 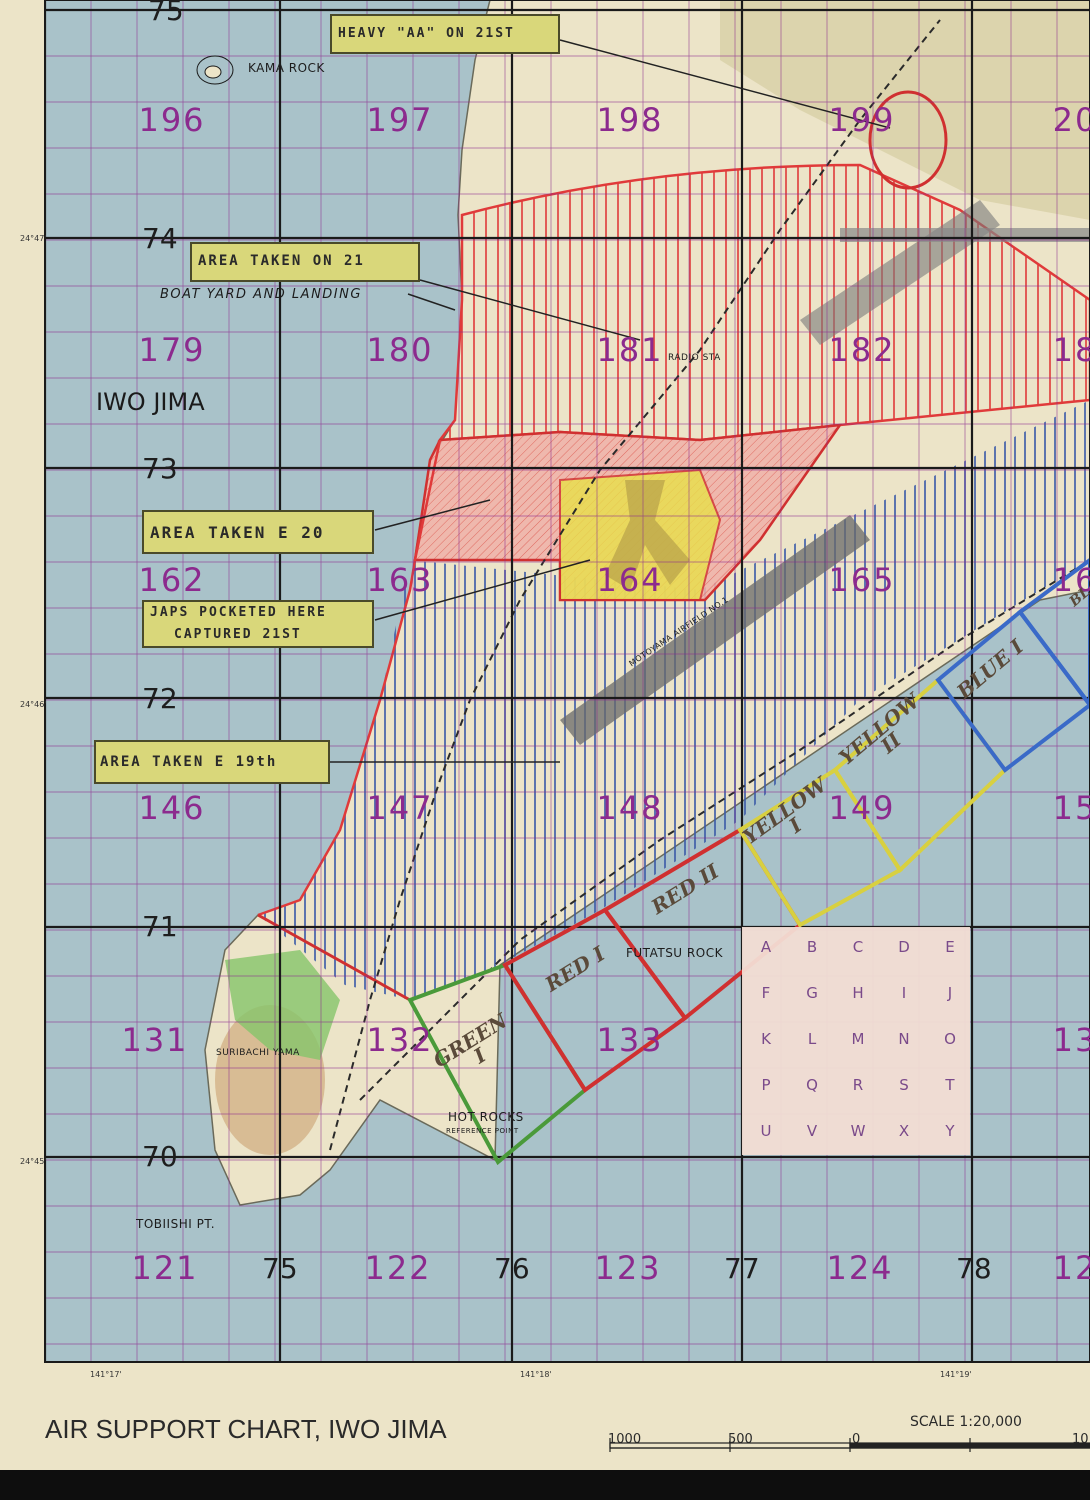 I want to click on square-121: 121, so click(x=165, y=1268).